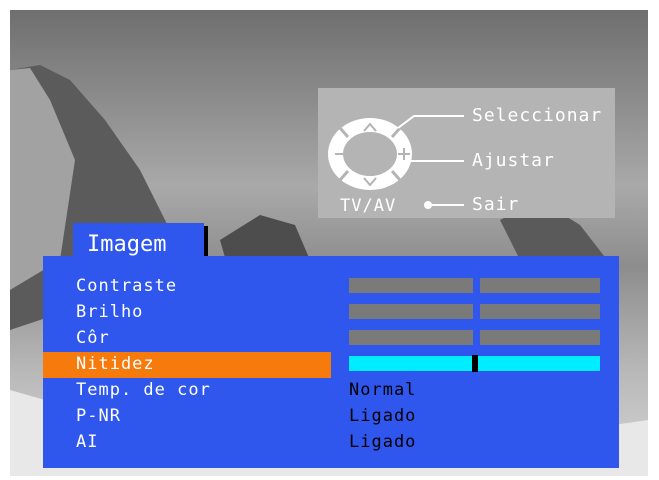 The height and width of the screenshot is (480, 659). What do you see at coordinates (540, 285) in the screenshot?
I see `contrast-slider-right` at bounding box center [540, 285].